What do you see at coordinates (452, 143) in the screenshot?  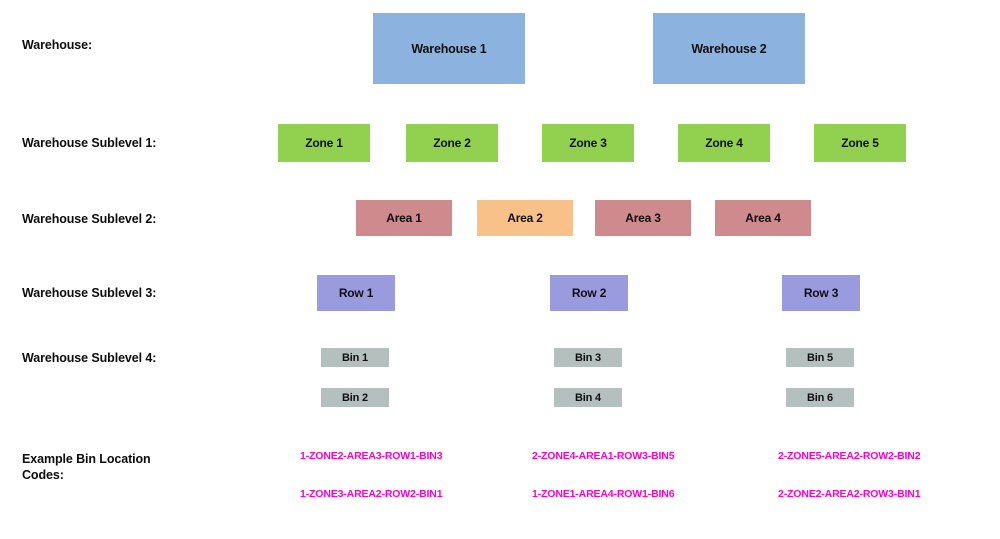 I see `zone-box-zone-2: Zone 2` at bounding box center [452, 143].